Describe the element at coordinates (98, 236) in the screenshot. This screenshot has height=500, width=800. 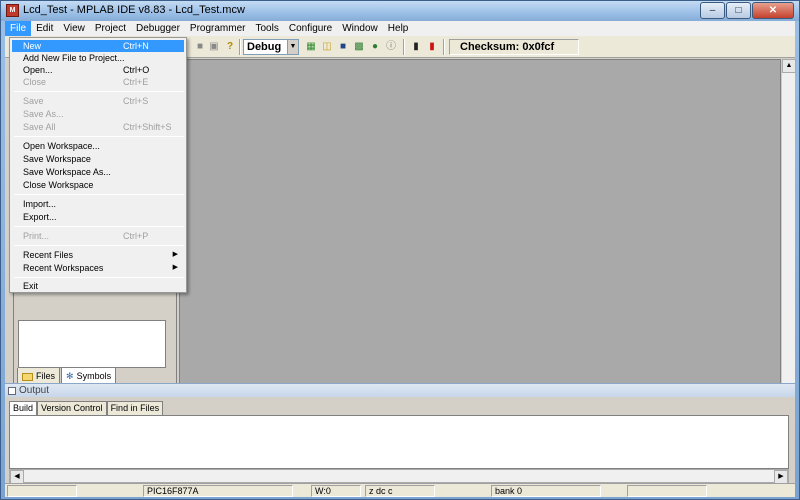
I see `menu-item-print: Print... Ctrl+P` at that location.